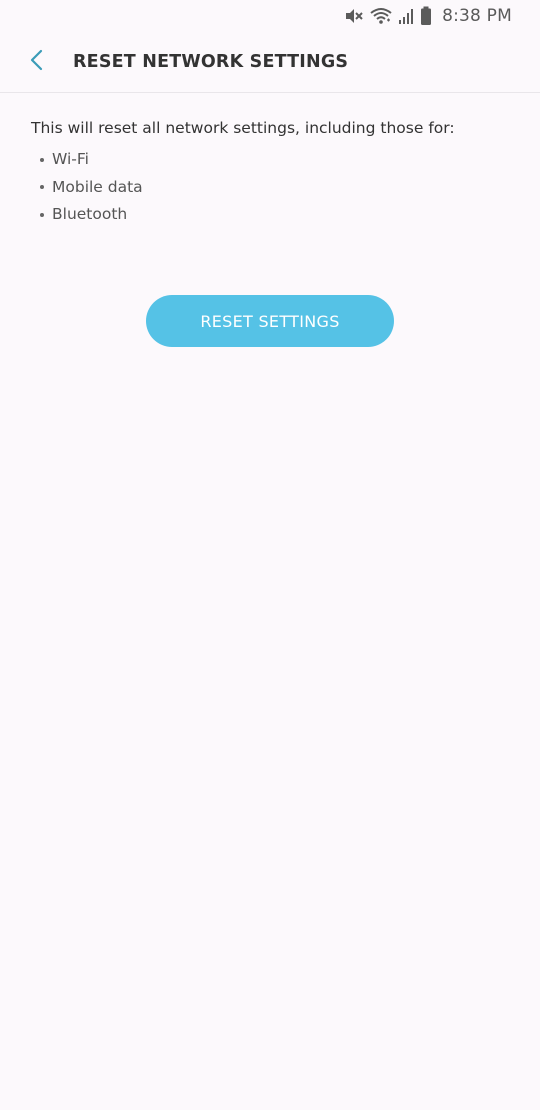 This screenshot has height=1110, width=540. I want to click on app-header: RESET NETWORK SETTINGS, so click(270, 62).